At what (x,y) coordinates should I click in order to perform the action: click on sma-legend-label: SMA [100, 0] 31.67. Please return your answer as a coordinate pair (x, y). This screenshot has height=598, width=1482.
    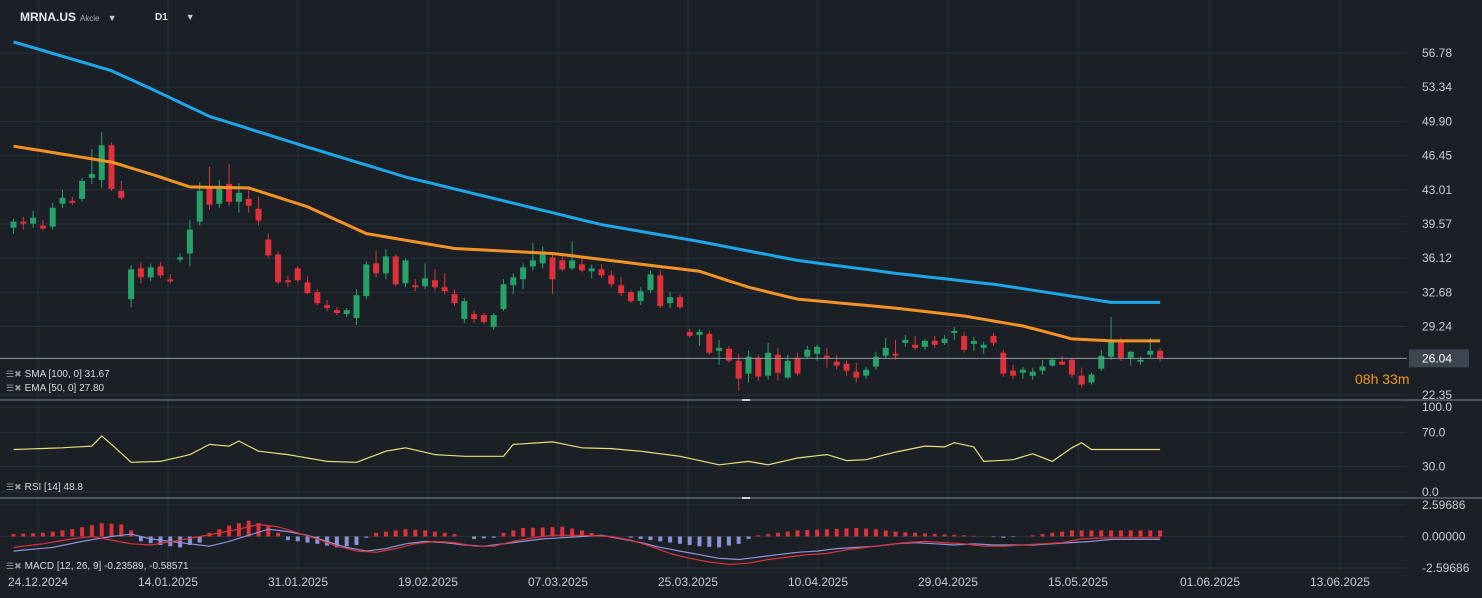
    Looking at the image, I should click on (67, 374).